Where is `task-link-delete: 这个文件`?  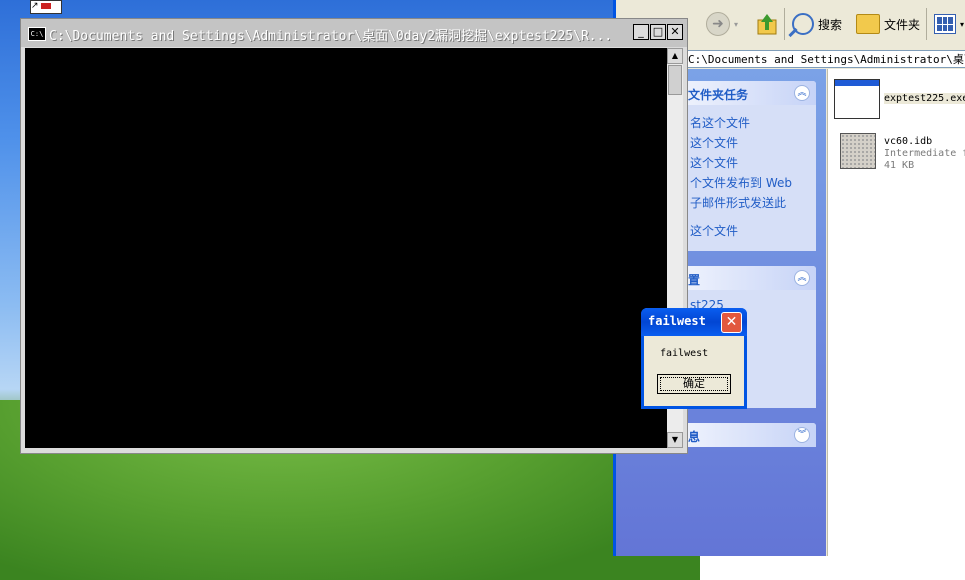 task-link-delete: 这个文件 is located at coordinates (714, 230).